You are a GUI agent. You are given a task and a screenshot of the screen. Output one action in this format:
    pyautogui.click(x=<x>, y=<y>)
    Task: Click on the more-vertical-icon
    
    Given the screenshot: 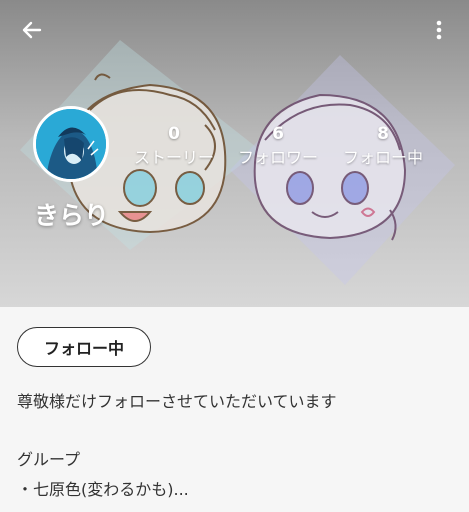 What is the action you would take?
    pyautogui.click(x=439, y=30)
    